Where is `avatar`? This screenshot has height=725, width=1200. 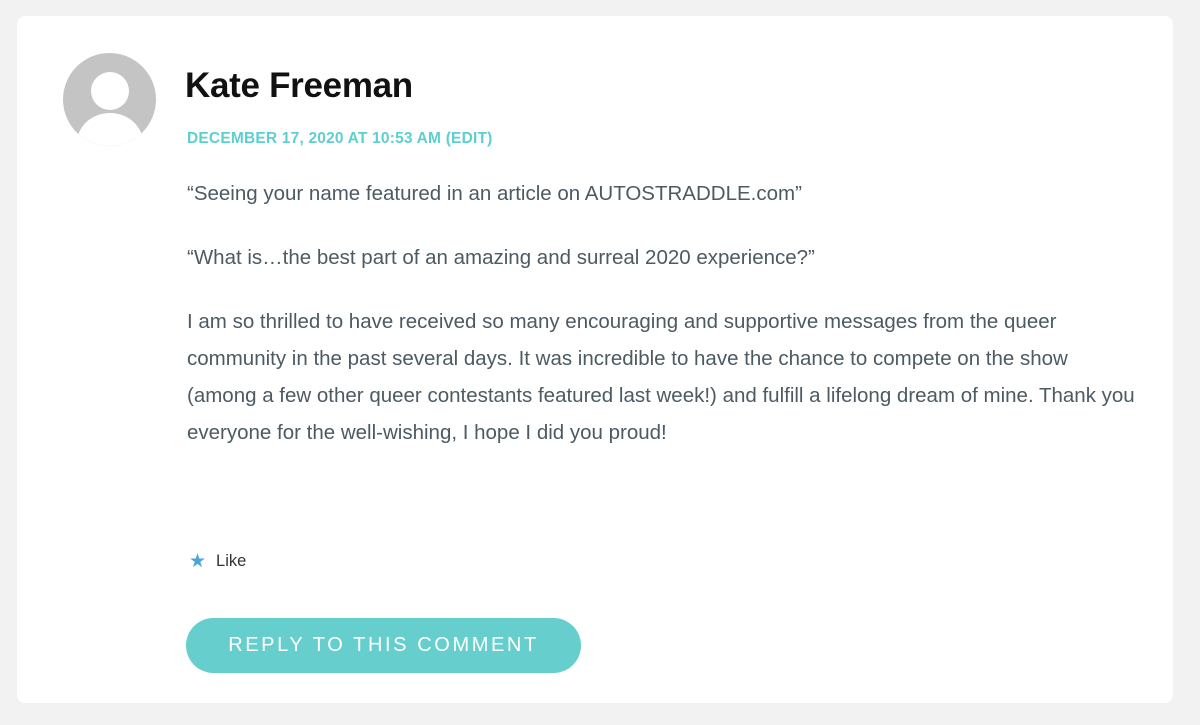
avatar is located at coordinates (109, 99).